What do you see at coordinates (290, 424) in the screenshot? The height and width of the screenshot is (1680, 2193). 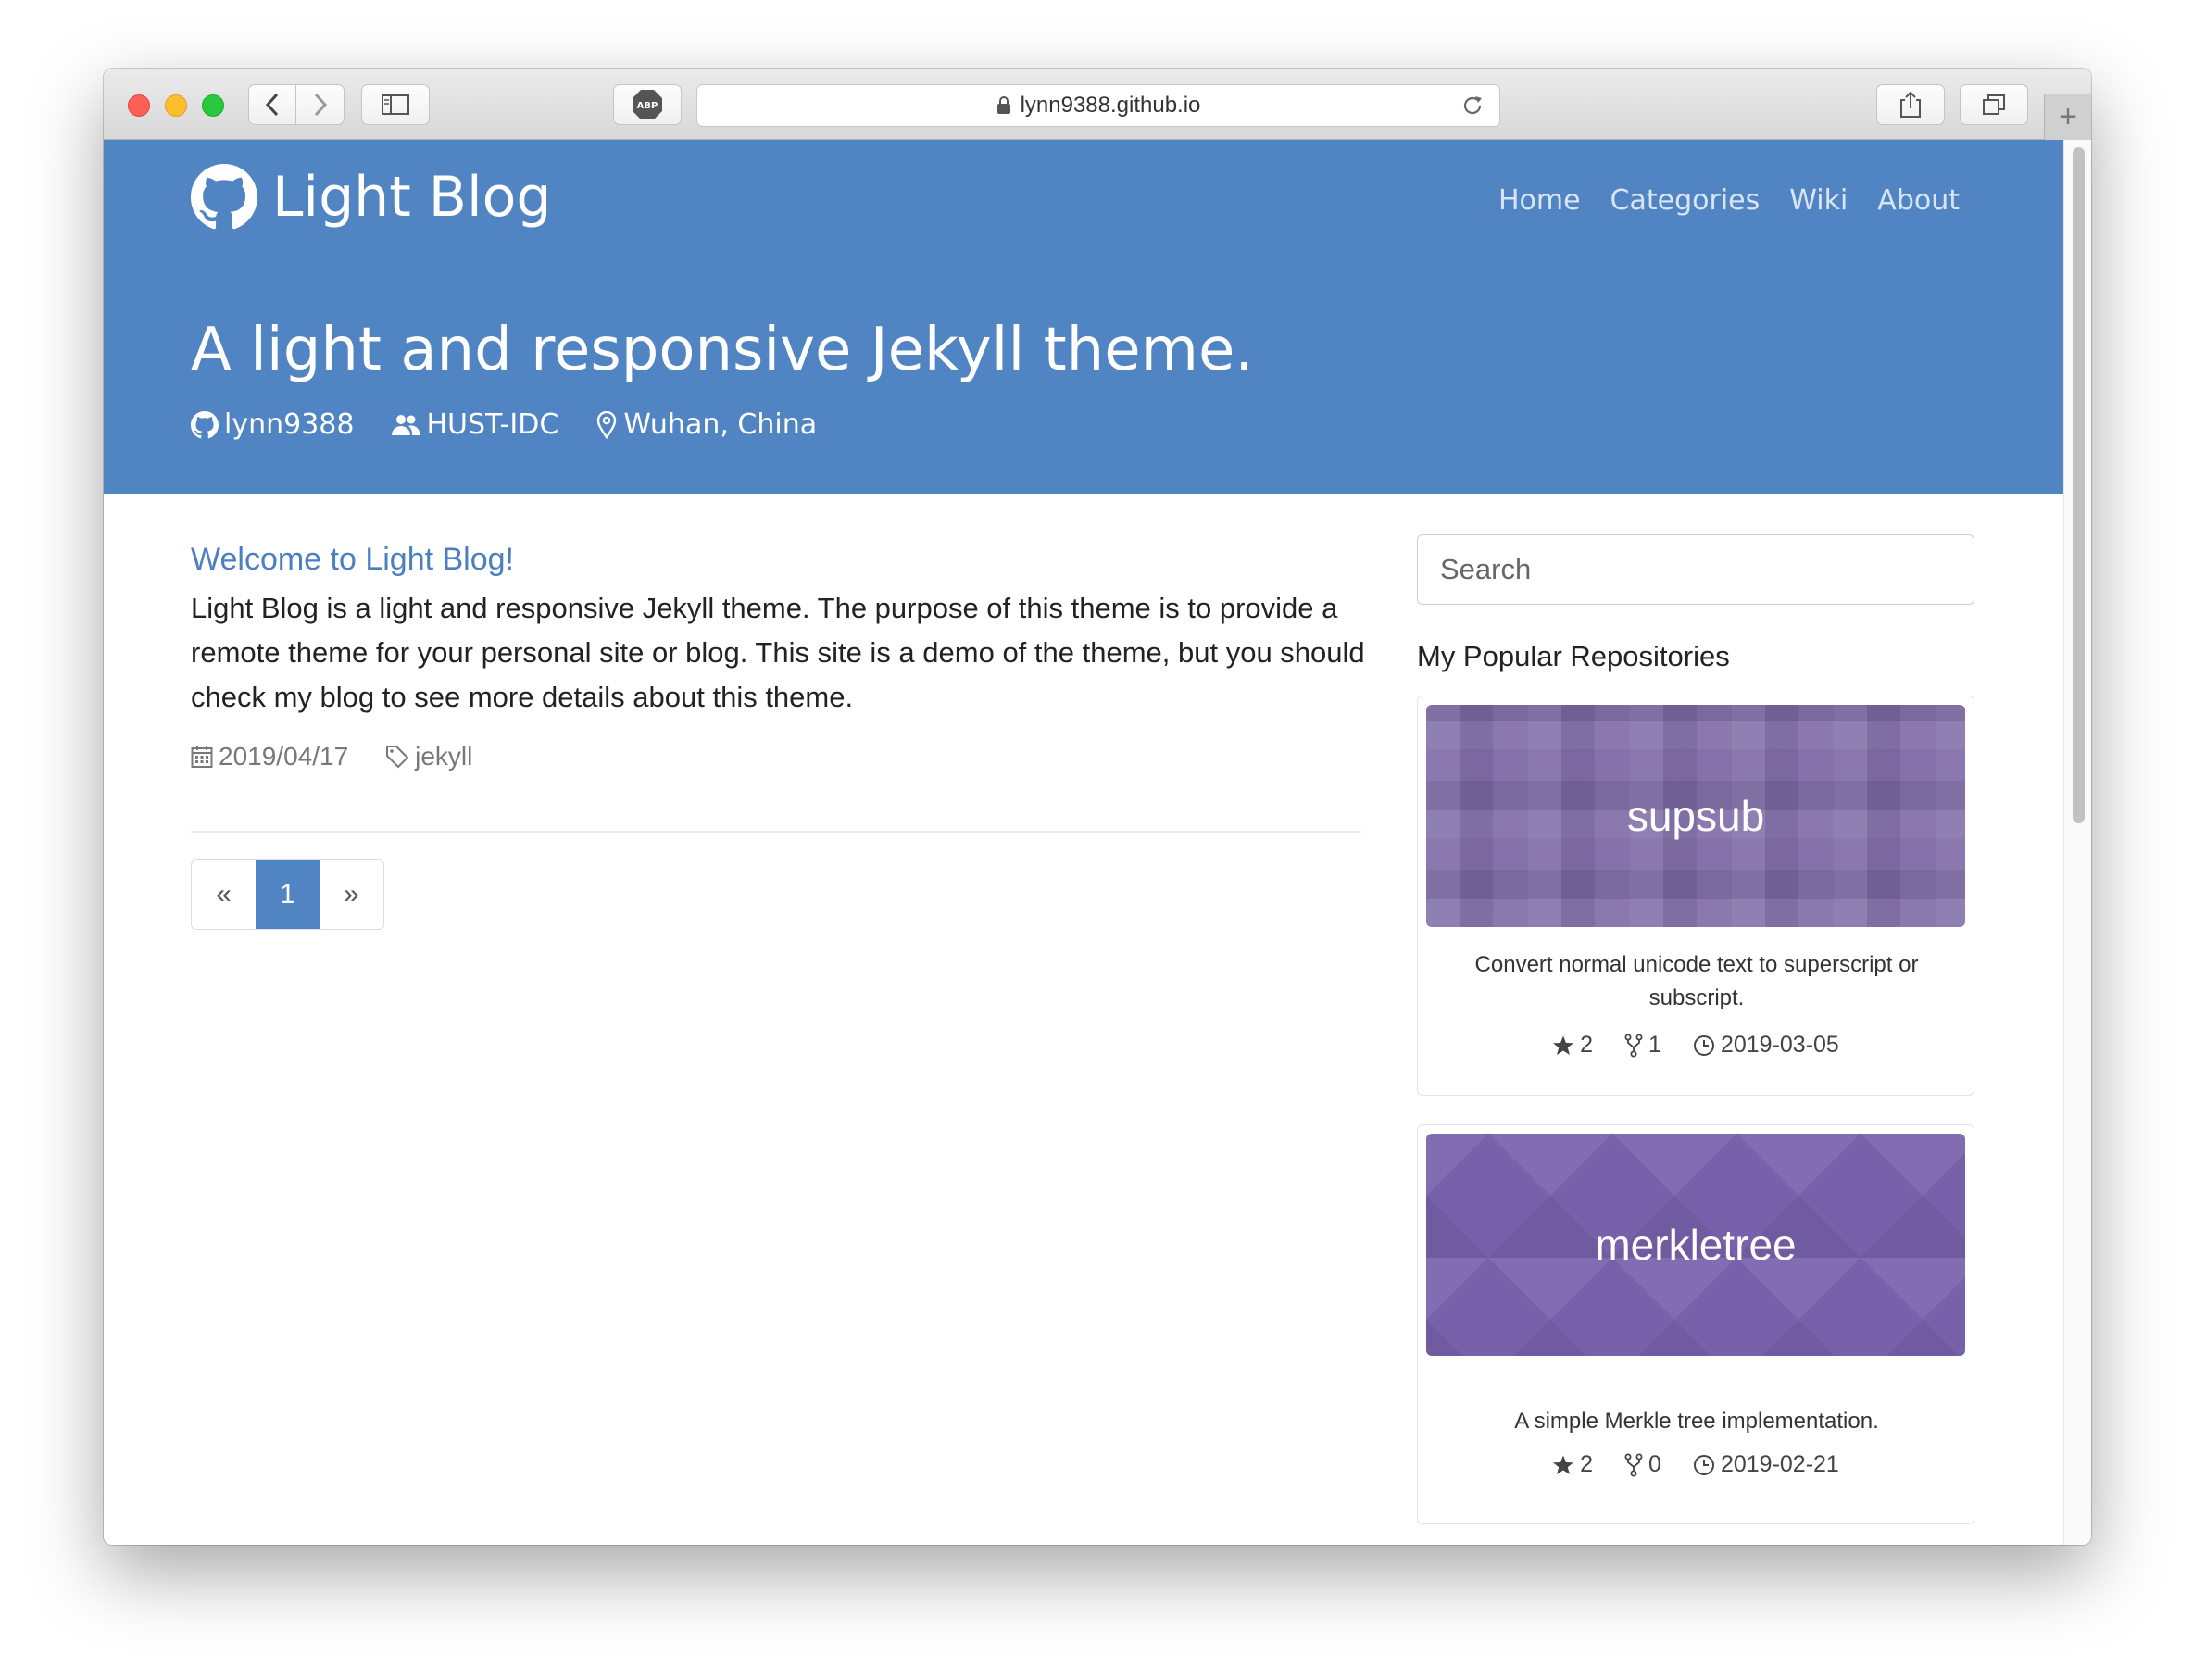 I see `github-username: lynn9388` at bounding box center [290, 424].